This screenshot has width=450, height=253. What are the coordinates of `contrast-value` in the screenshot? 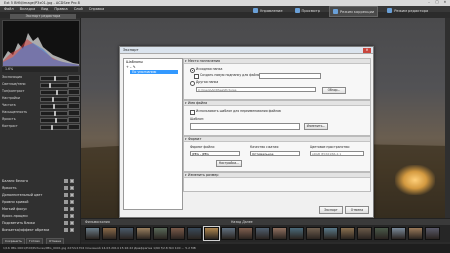 It's located at (74, 127).